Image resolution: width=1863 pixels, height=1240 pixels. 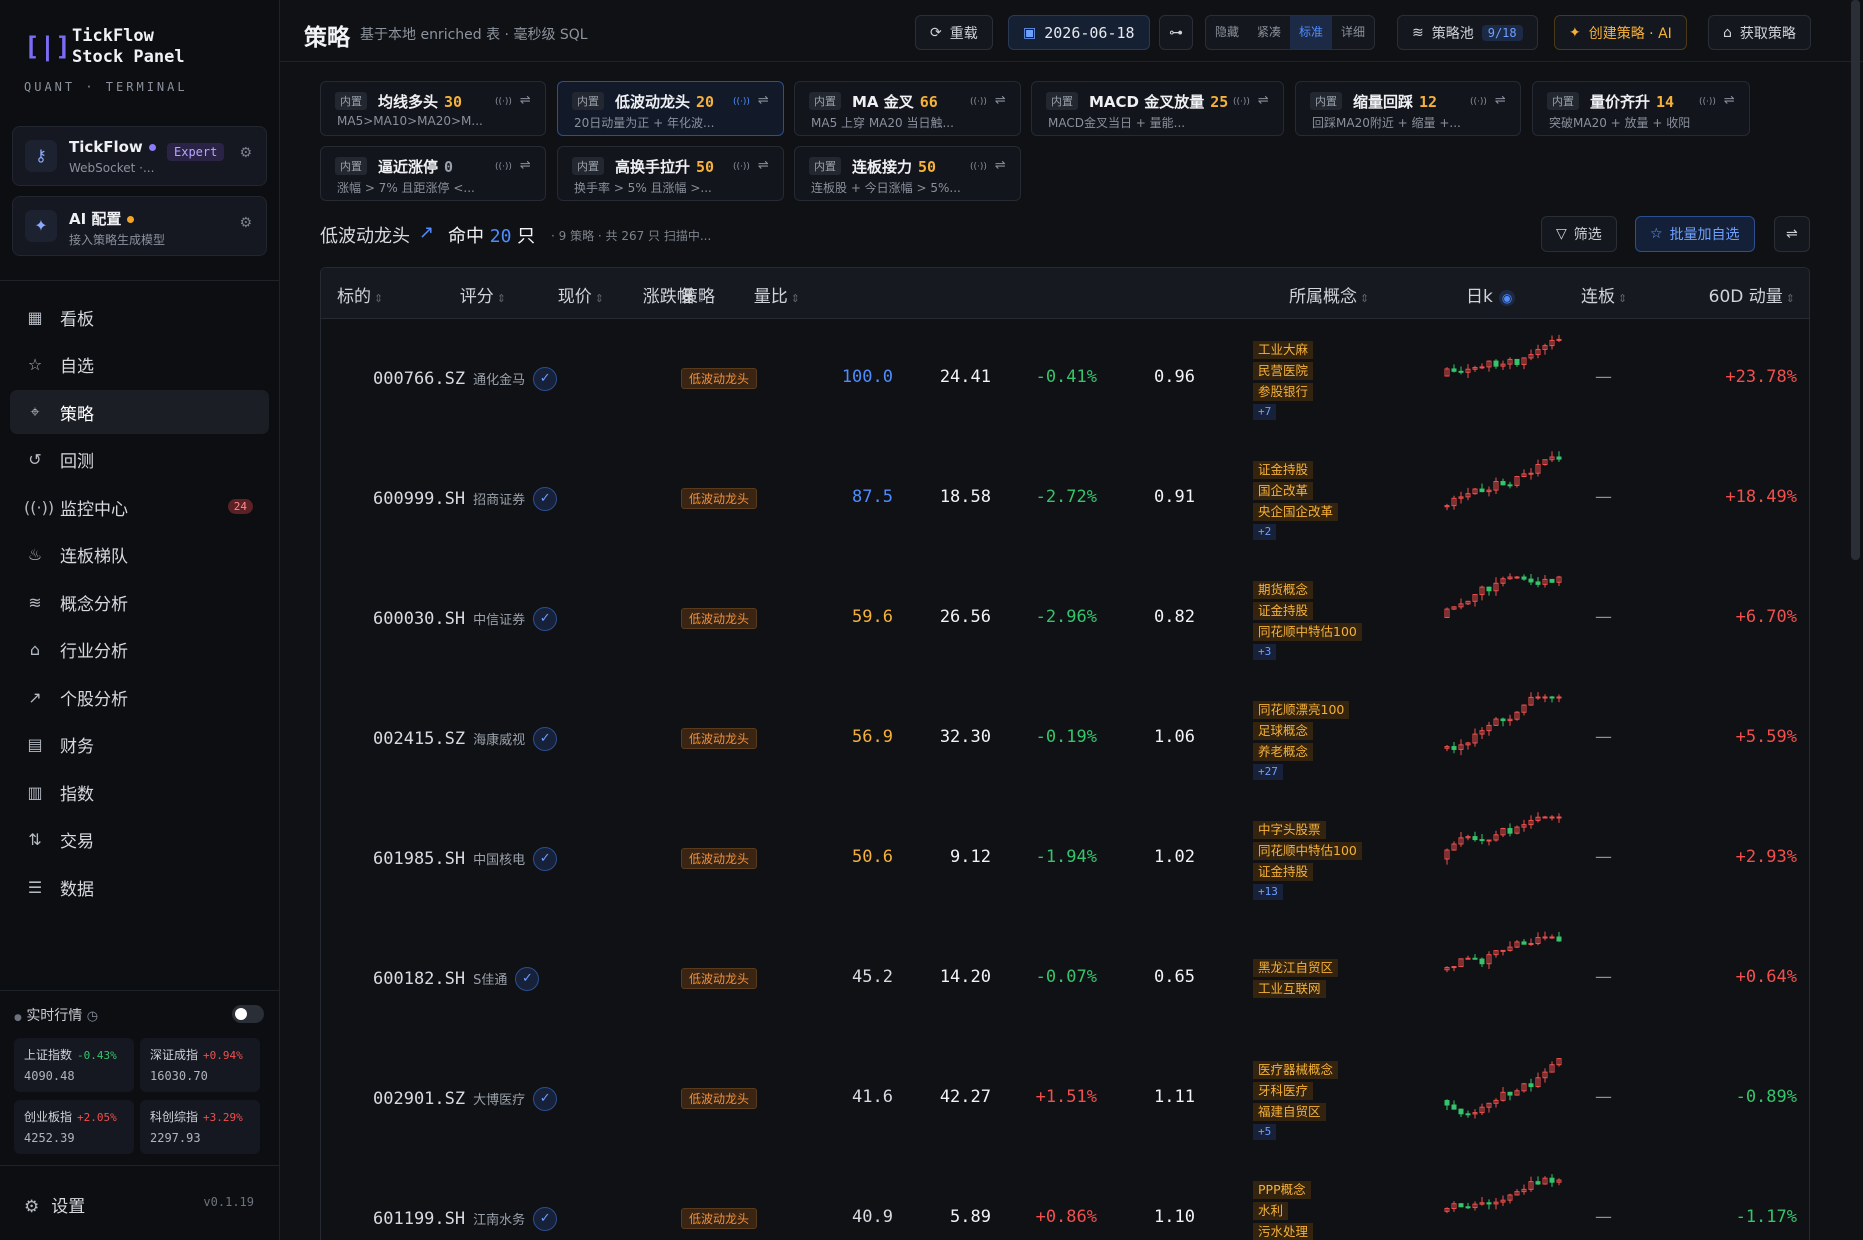 What do you see at coordinates (1283, 491) in the screenshot?
I see `concept-tag: 国企改革` at bounding box center [1283, 491].